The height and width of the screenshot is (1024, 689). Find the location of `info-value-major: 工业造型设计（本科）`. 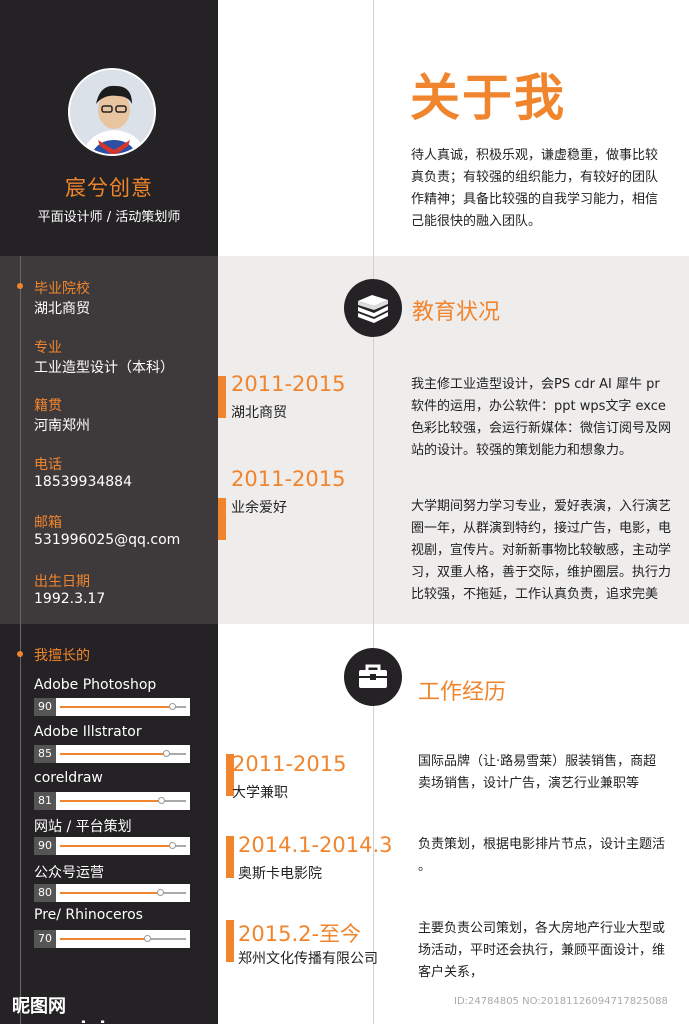

info-value-major: 工业造型设计（本科） is located at coordinates (104, 368).